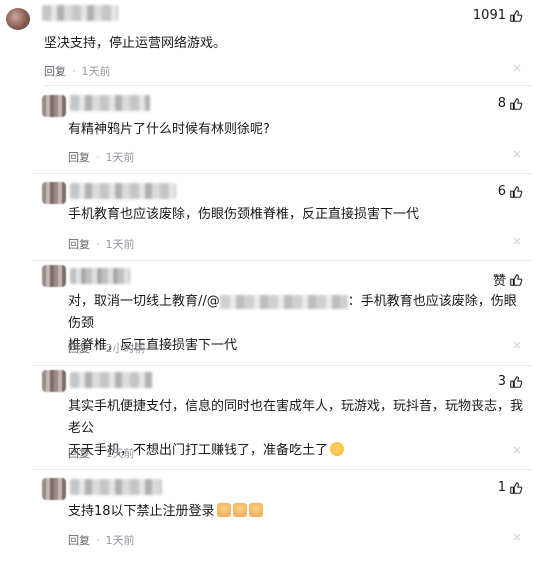 The width and height of the screenshot is (550, 561). I want to click on like-count: 1, so click(501, 487).